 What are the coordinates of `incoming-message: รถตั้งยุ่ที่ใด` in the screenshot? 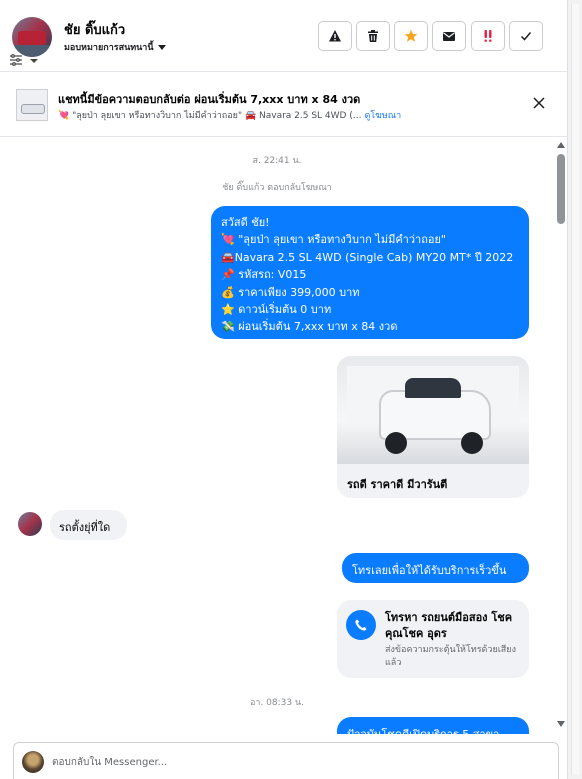 It's located at (88, 525).